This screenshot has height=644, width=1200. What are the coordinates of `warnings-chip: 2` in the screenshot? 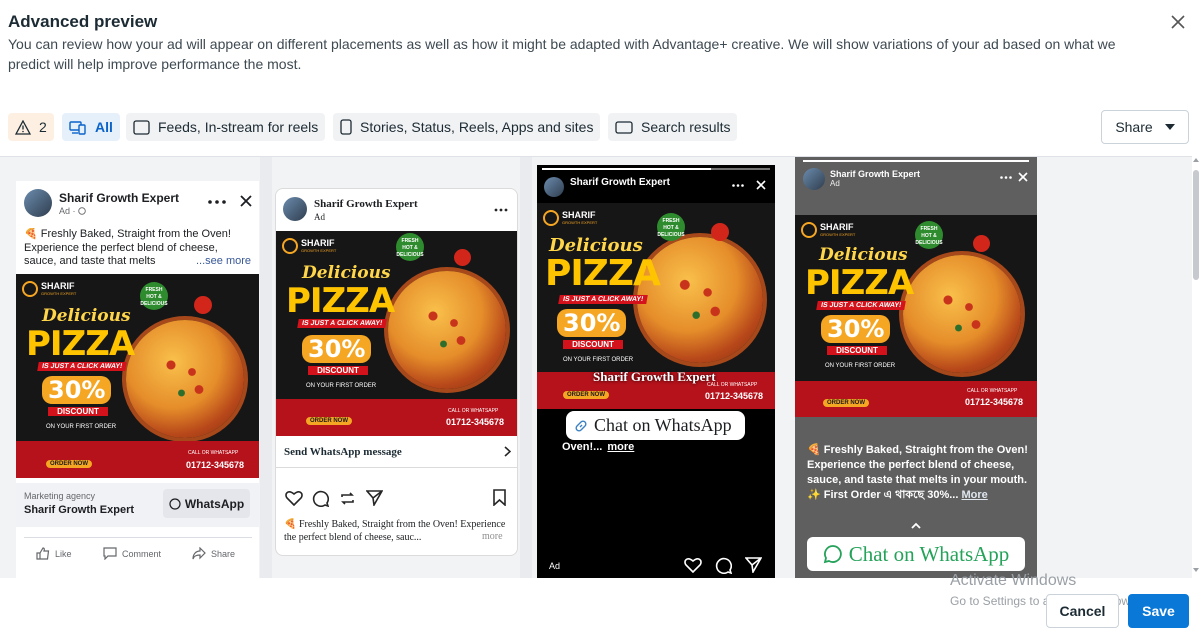 It's located at (31, 127).